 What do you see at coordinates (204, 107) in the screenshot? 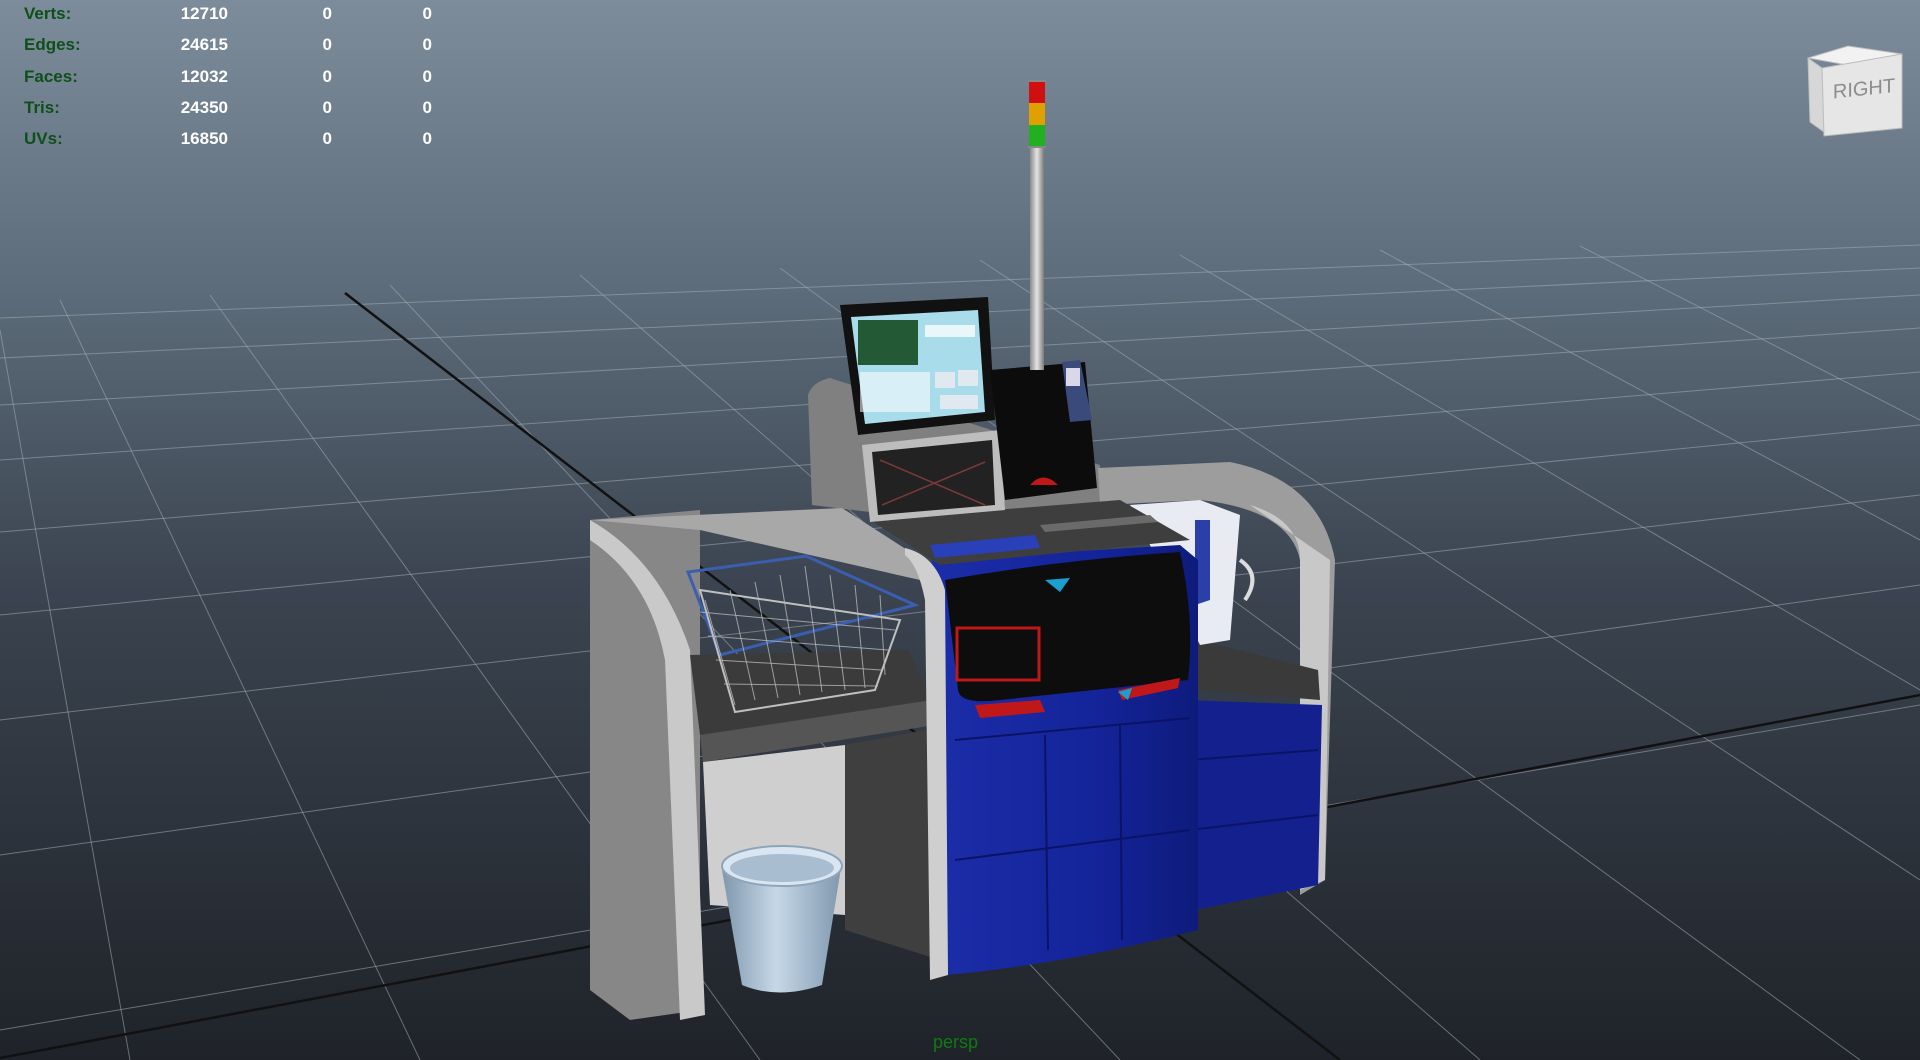
I see `hud-value: 24350` at bounding box center [204, 107].